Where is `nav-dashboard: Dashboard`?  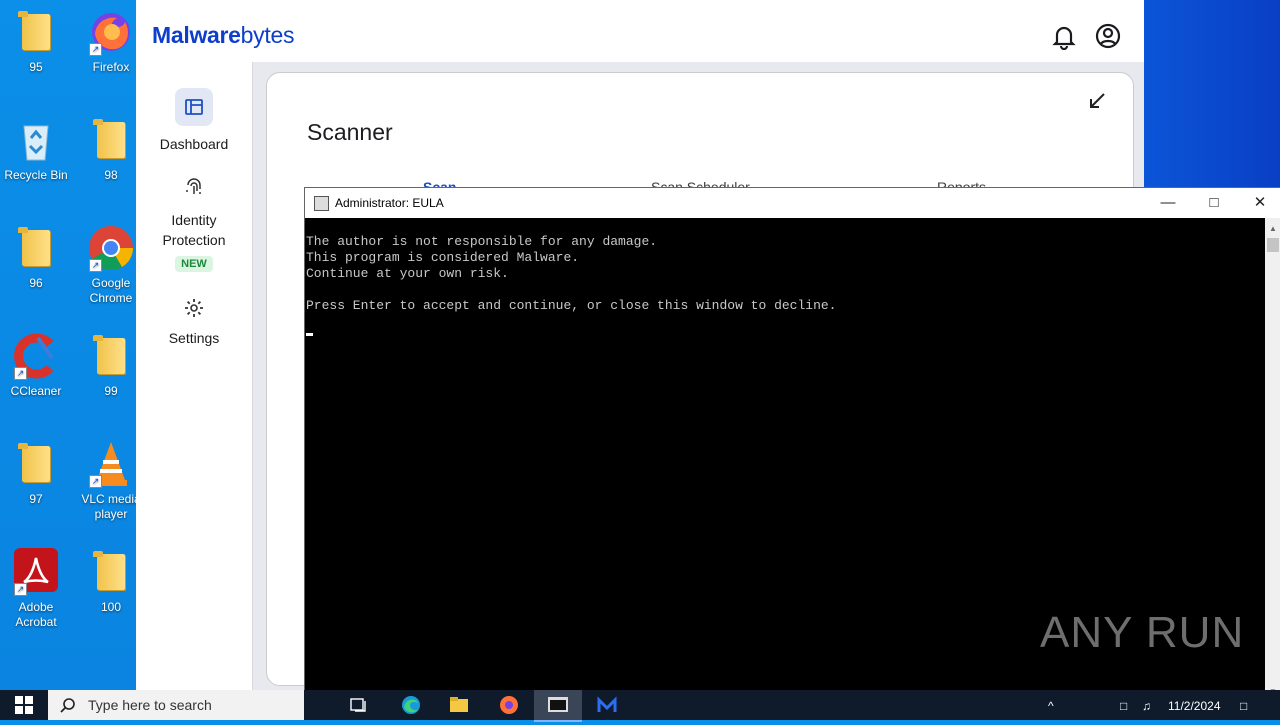 nav-dashboard: Dashboard is located at coordinates (194, 120).